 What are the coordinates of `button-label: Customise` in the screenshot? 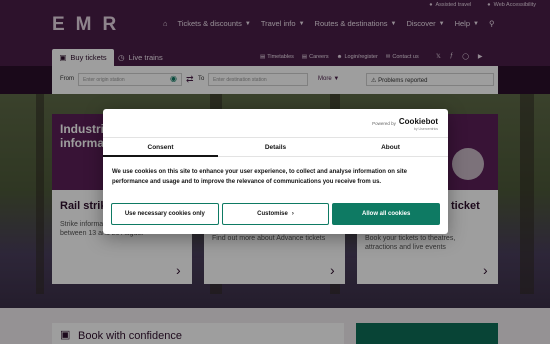 It's located at (272, 214).